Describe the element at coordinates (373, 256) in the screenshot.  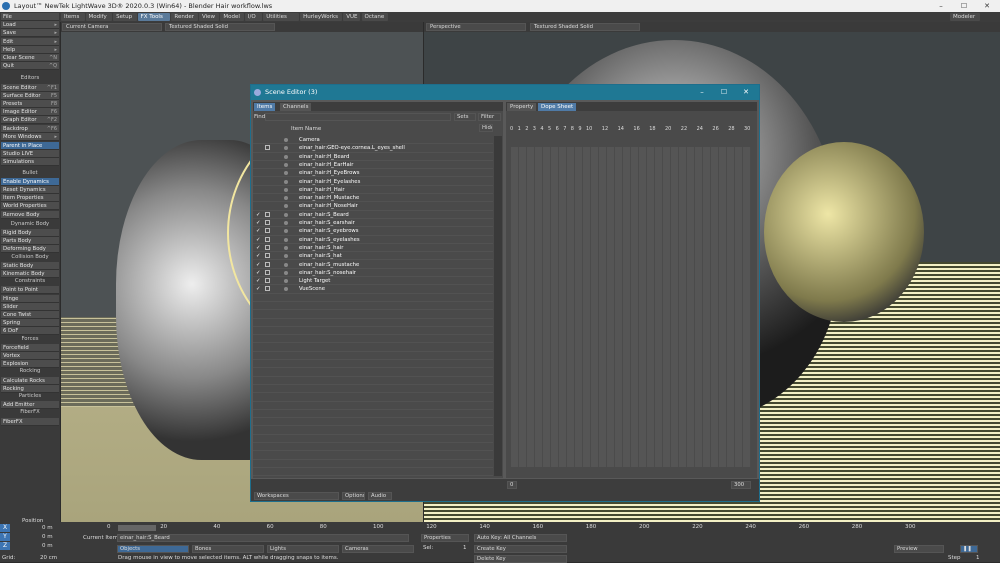
I see `scene-item-row: ✓ einar_hair:S_hat` at that location.